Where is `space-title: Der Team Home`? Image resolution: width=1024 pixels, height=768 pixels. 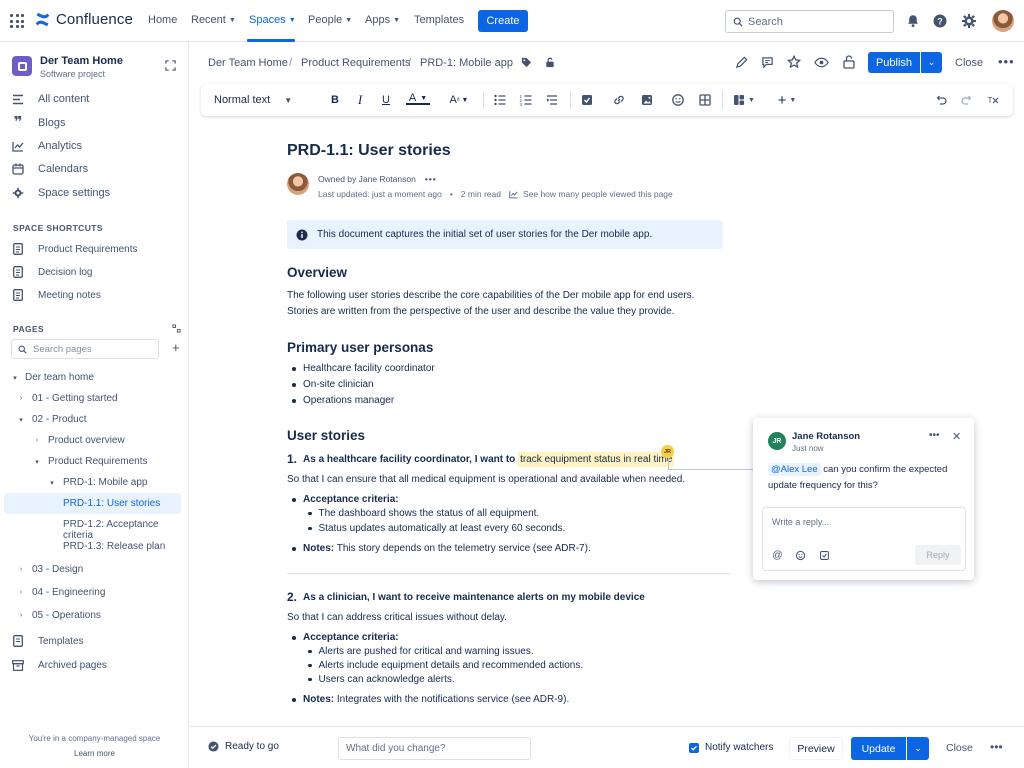 space-title: Der Team Home is located at coordinates (81, 61).